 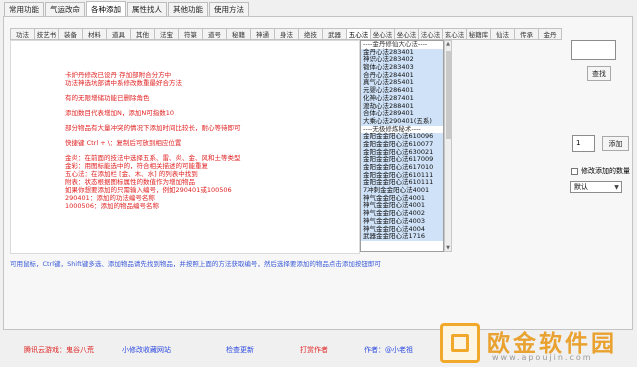 I want to click on mode-select: 默认 ▼, so click(x=596, y=187).